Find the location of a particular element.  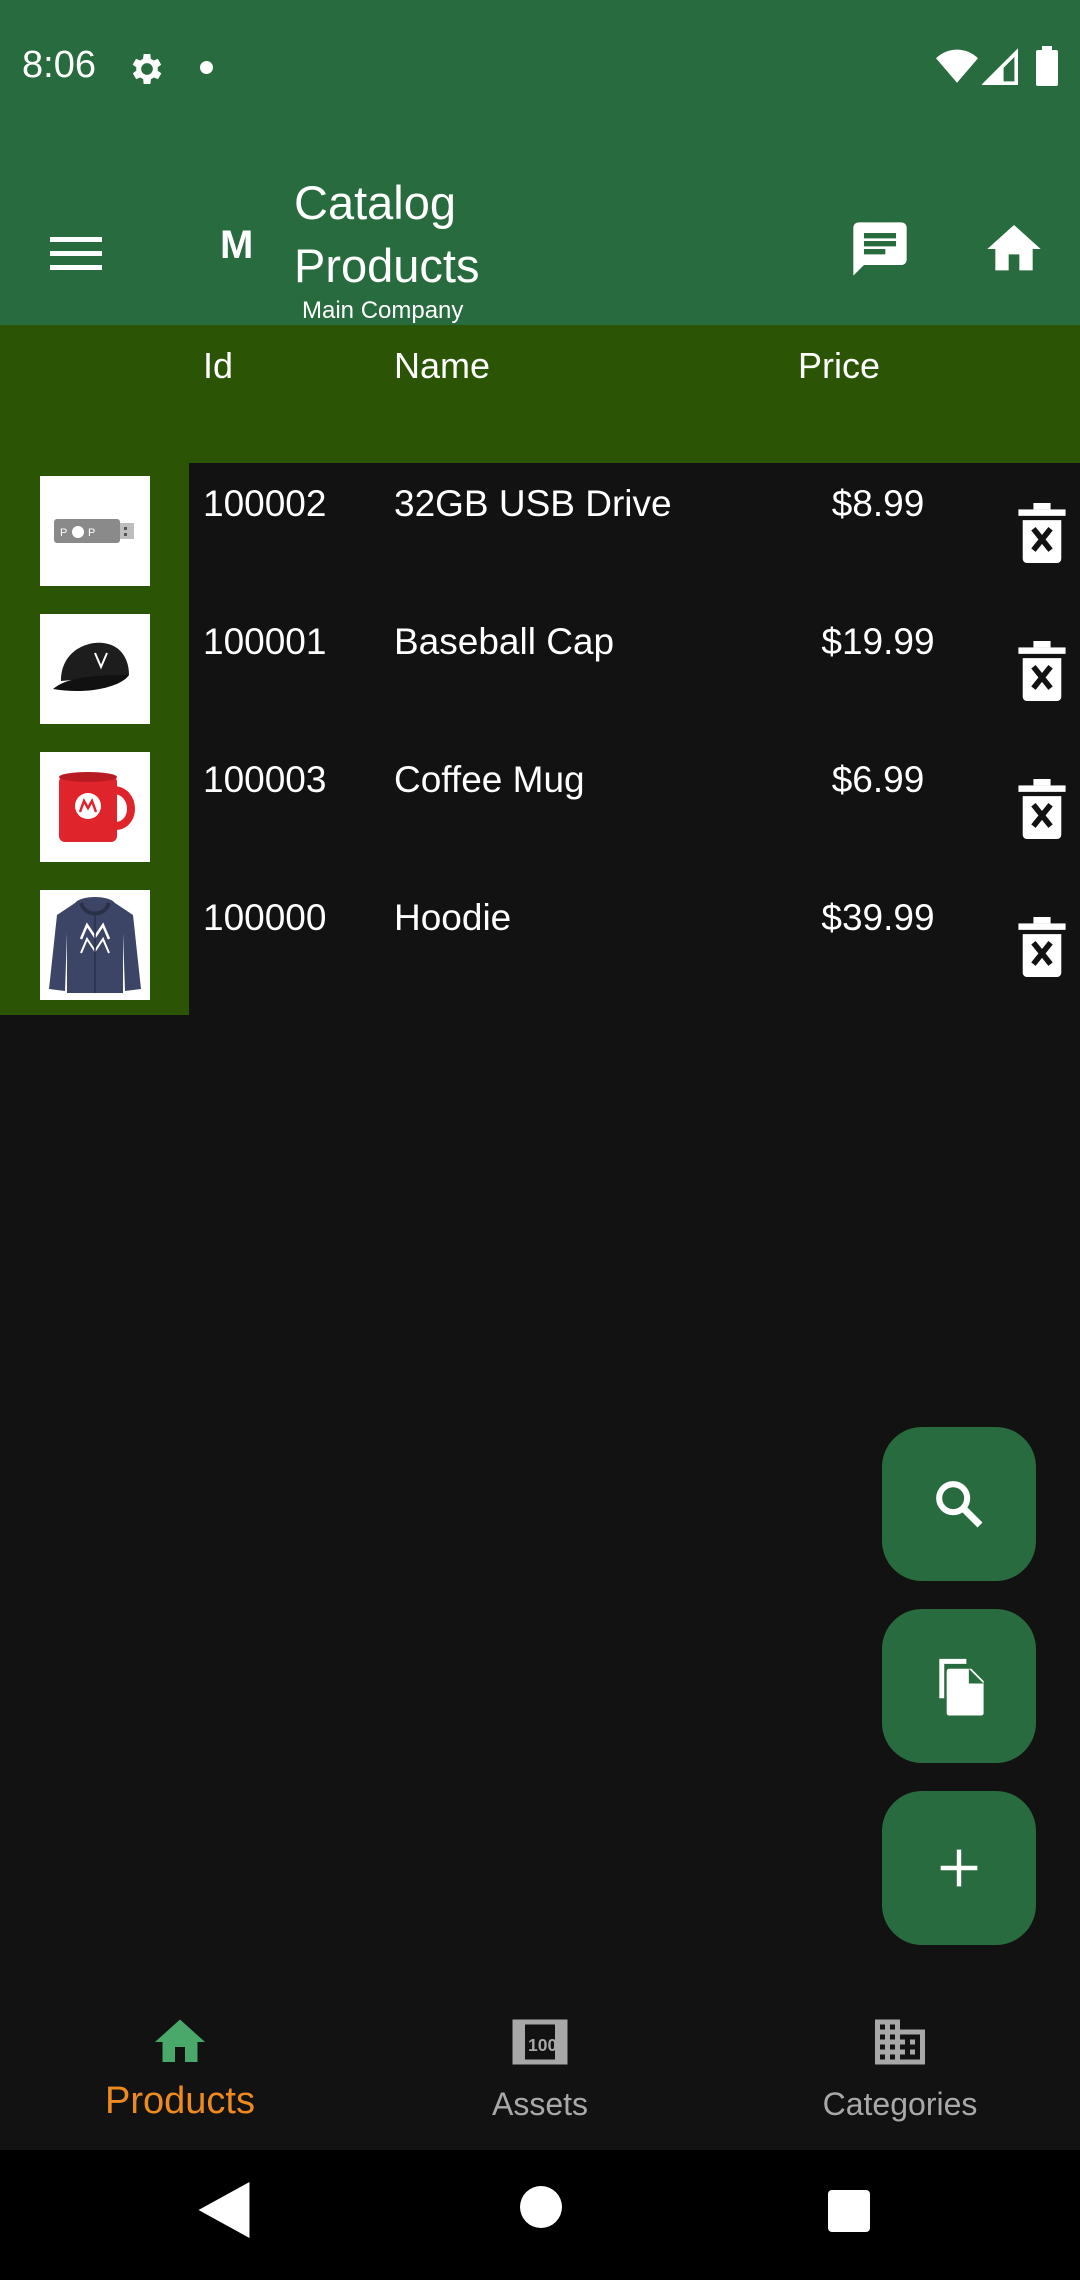

bottom-navigation: Products 100 Assets Categories is located at coordinates (540, 2066).